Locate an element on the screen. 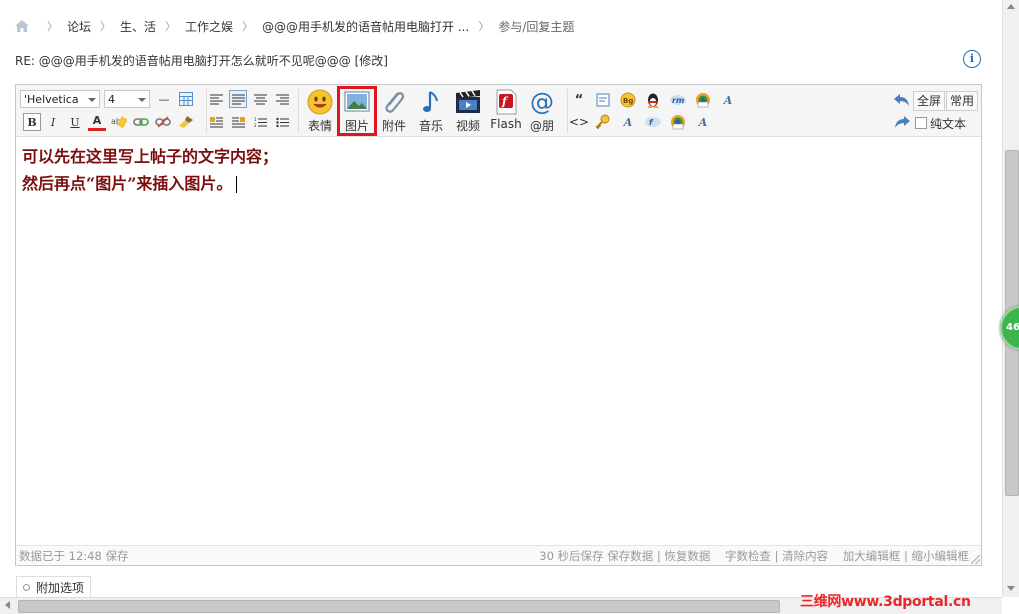 The image size is (1019, 614). quote-icon: “ is located at coordinates (579, 100).